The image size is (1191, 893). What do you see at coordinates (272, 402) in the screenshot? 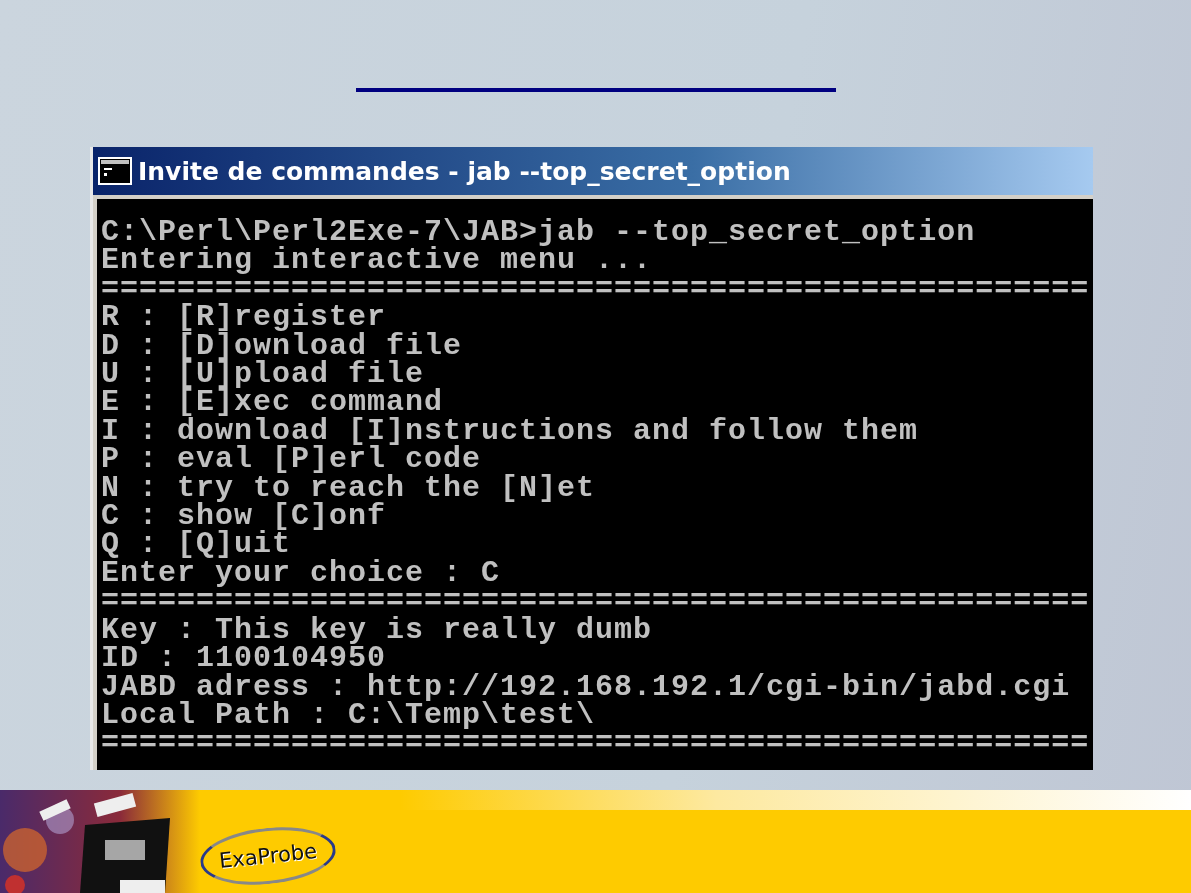
I see `terminal-line: E : [E]xec command` at bounding box center [272, 402].